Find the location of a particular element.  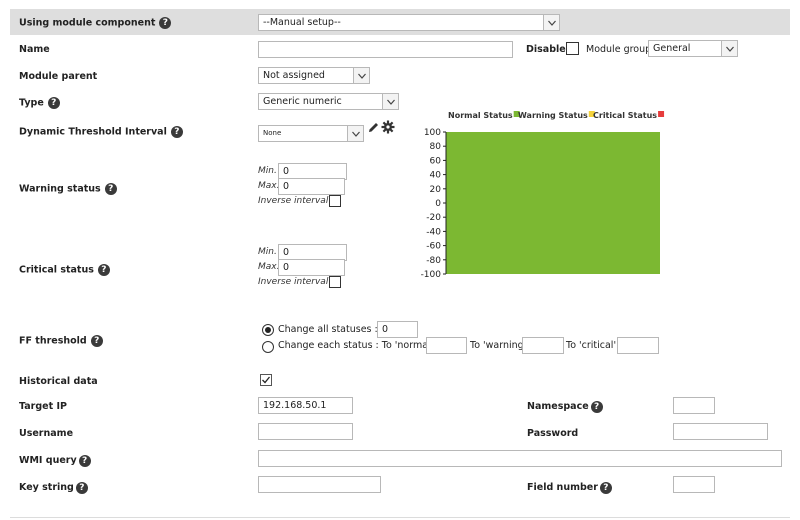

legend-swatch is located at coordinates (661, 114).